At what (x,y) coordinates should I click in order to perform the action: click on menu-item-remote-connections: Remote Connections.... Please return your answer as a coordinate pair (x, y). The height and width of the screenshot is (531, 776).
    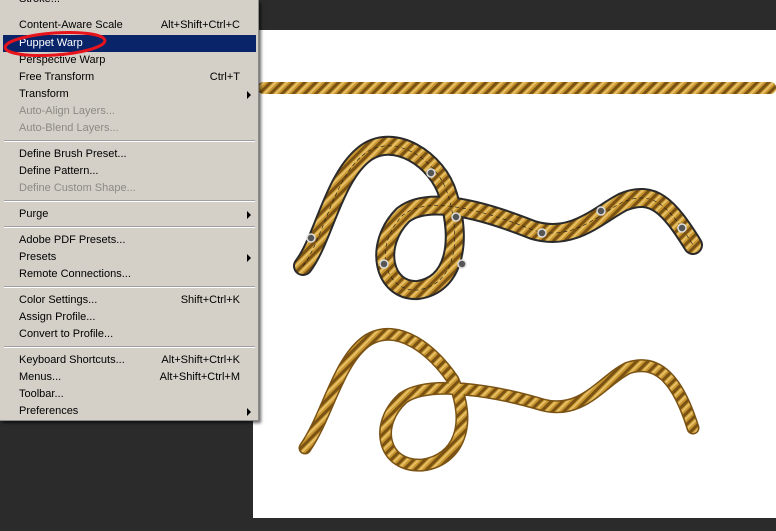
    Looking at the image, I should click on (129, 274).